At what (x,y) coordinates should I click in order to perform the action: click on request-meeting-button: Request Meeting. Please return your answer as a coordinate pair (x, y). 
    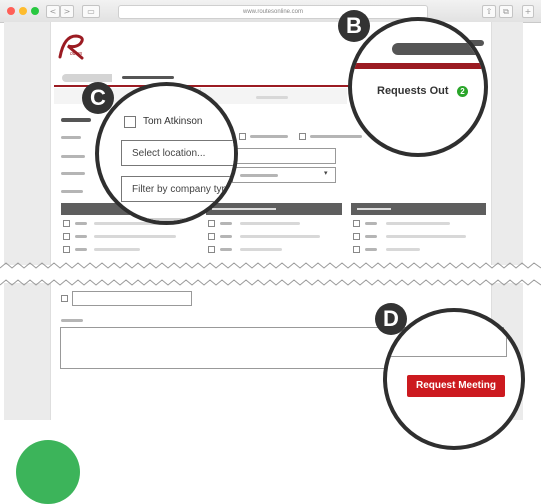
    Looking at the image, I should click on (456, 386).